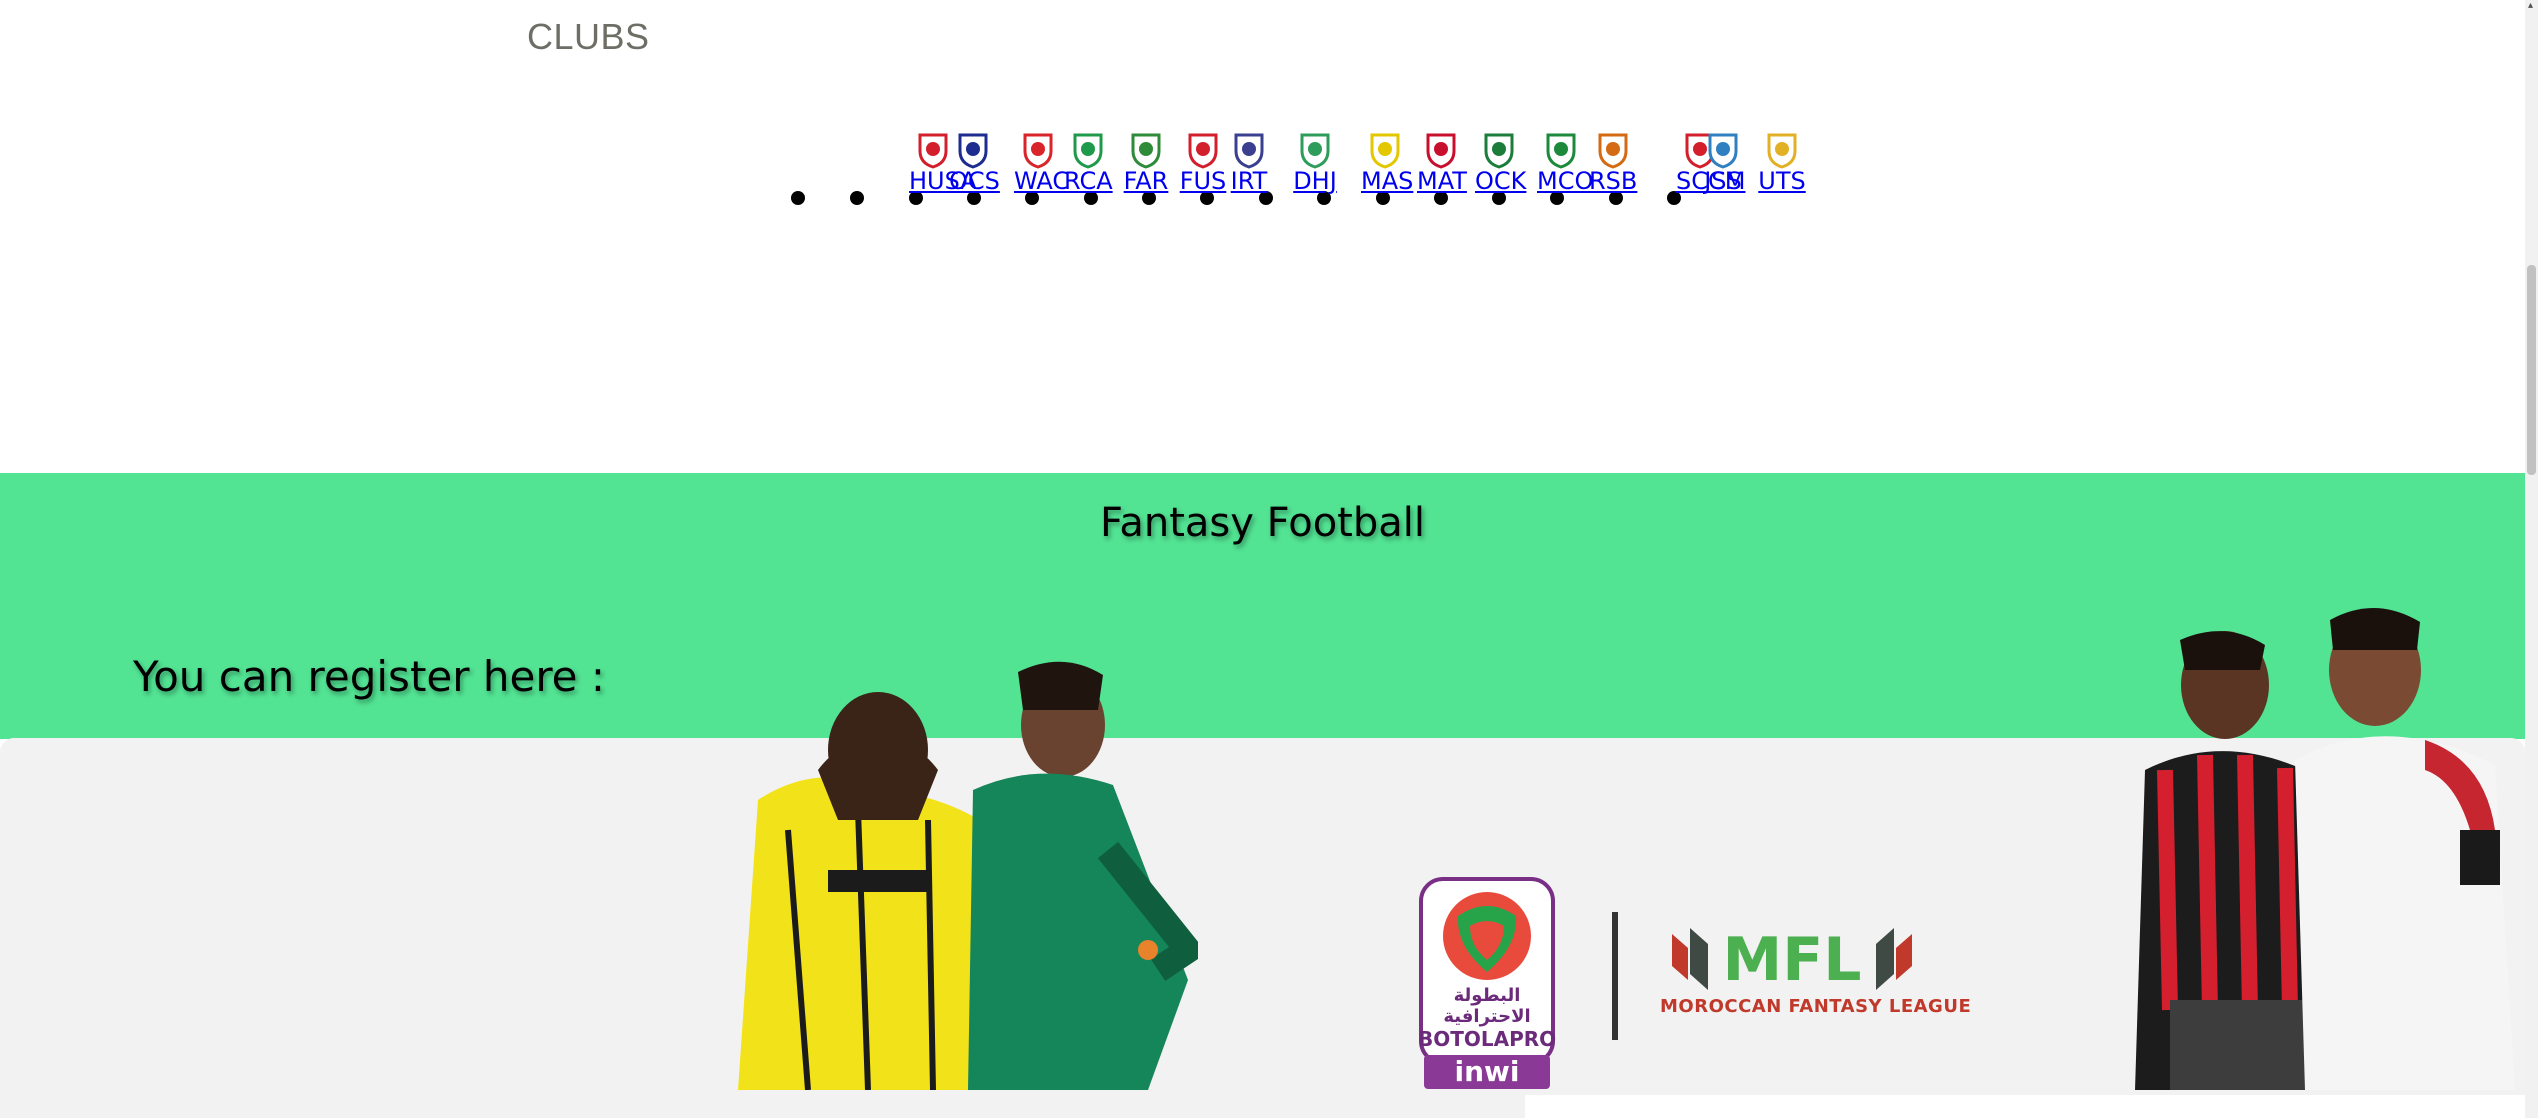 This screenshot has height=1118, width=2538. Describe the element at coordinates (1088, 150) in the screenshot. I see `rca-crest-icon` at that location.